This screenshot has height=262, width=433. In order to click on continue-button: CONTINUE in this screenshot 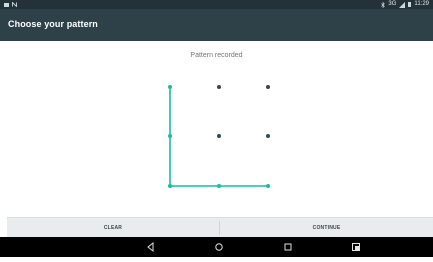, I will do `click(326, 228)`.